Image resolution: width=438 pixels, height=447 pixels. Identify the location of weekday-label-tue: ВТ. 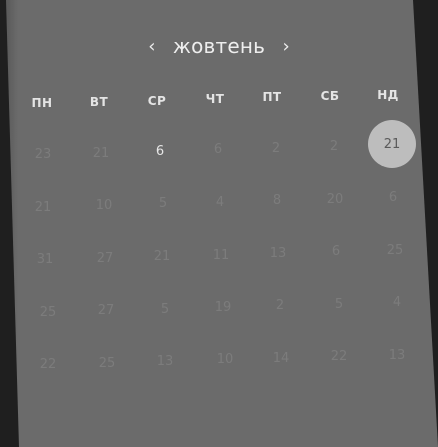
(99, 102).